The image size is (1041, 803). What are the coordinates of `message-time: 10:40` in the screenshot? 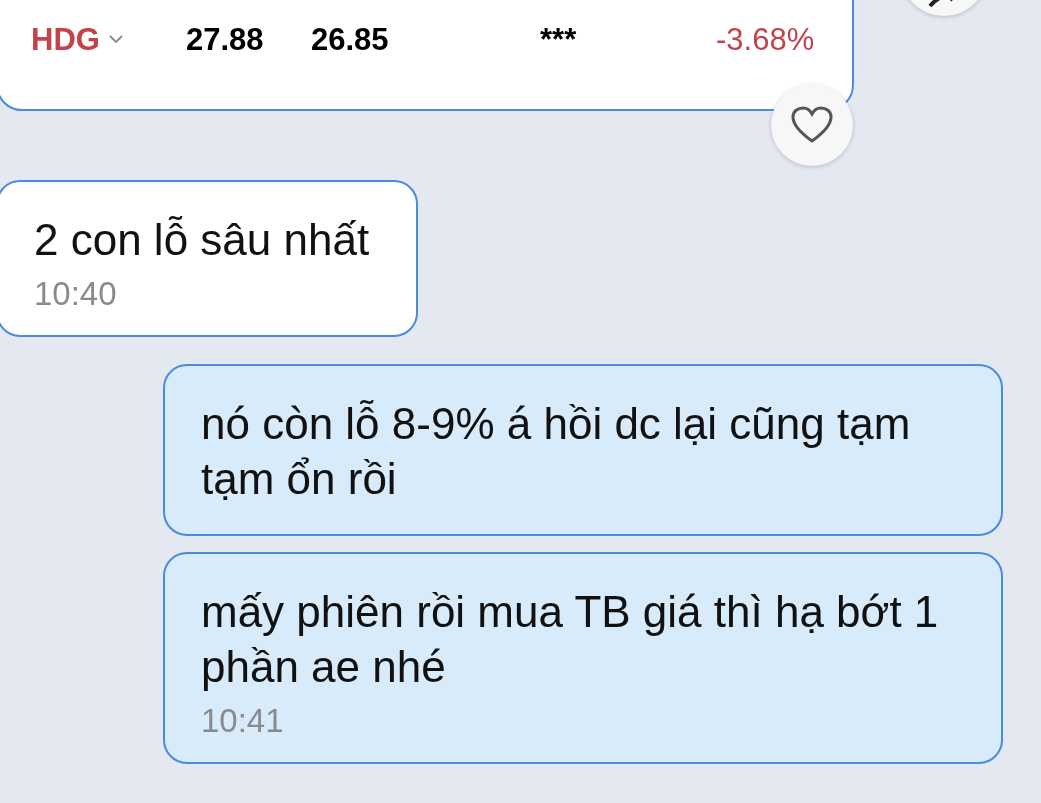 It's located at (76, 294).